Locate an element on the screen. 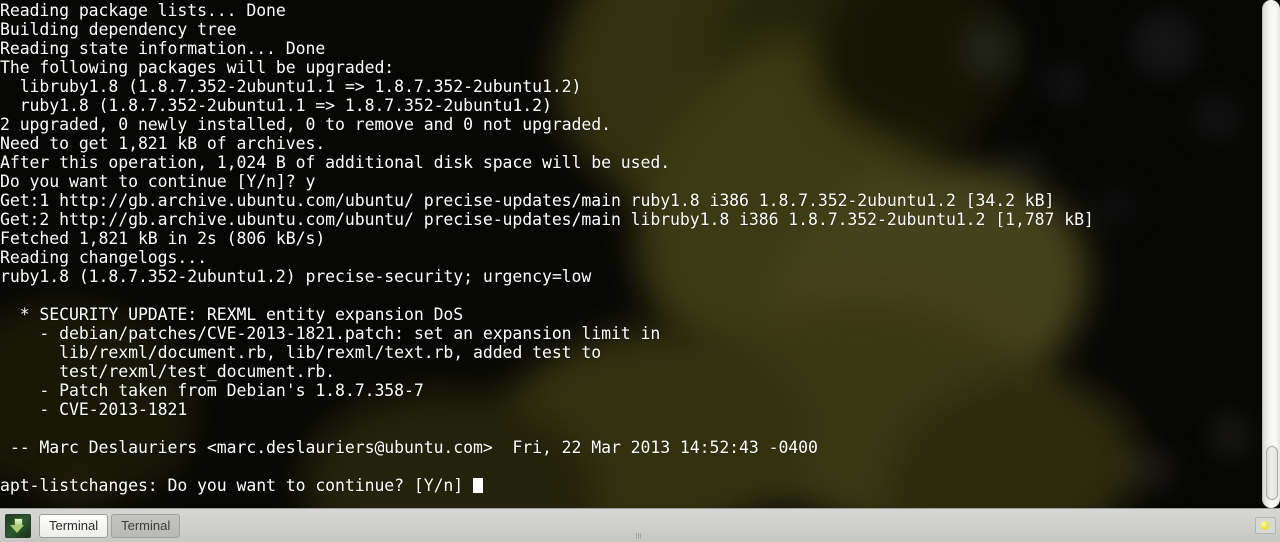 The width and height of the screenshot is (1280, 542). terminal-line: Fetched 1,821 kB in 2s (806 kB/s) is located at coordinates (163, 238).